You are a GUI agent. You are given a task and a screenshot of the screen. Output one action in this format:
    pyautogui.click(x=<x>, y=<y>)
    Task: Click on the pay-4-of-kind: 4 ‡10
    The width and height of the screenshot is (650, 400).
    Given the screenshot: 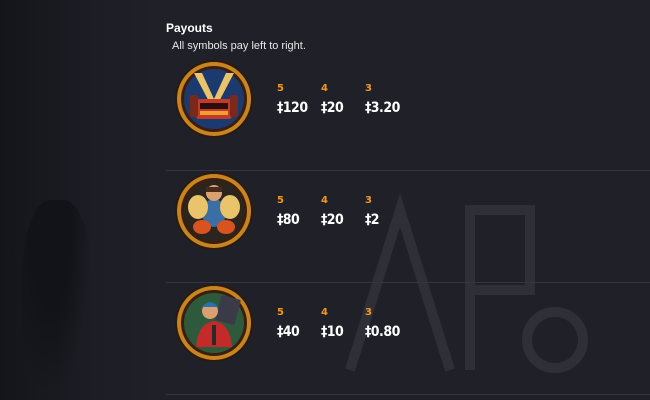 What is the action you would take?
    pyautogui.click(x=343, y=323)
    